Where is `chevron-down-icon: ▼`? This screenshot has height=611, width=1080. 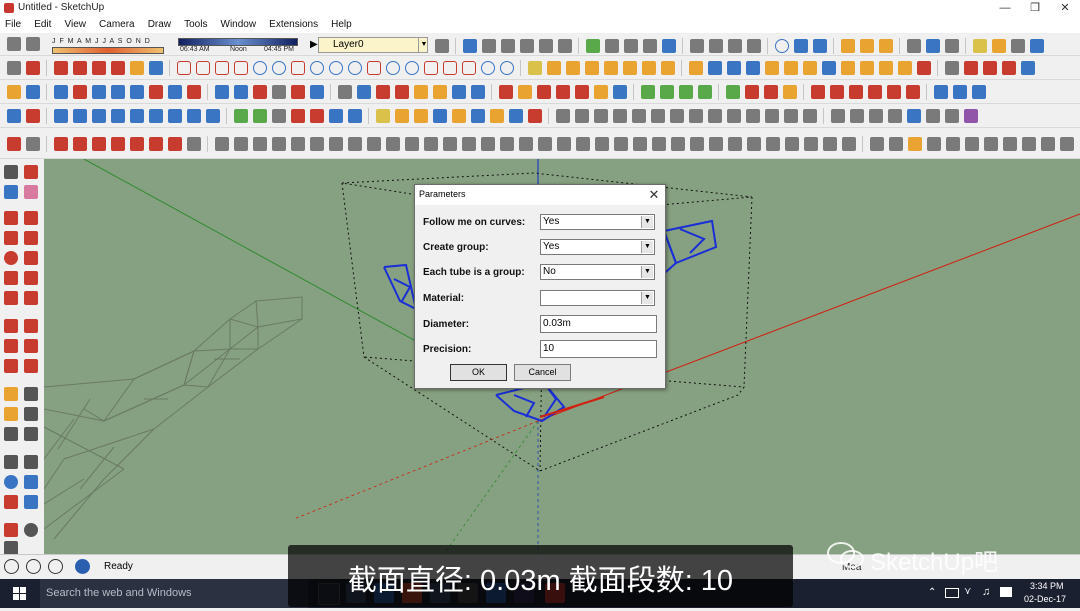
chevron-down-icon: ▼ is located at coordinates (647, 298).